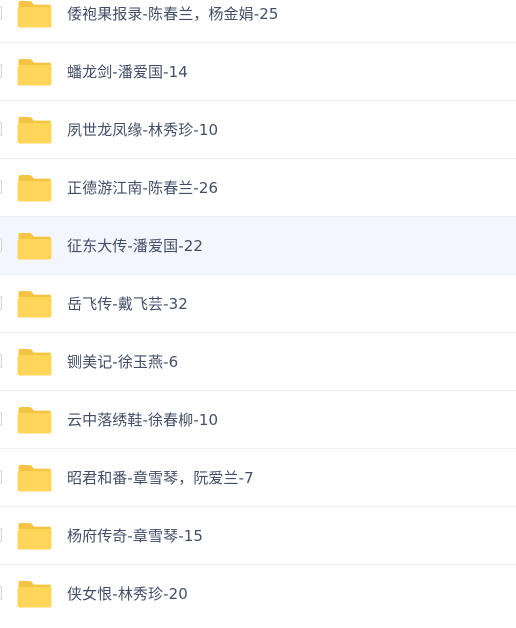 The width and height of the screenshot is (516, 628). Describe the element at coordinates (142, 420) in the screenshot. I see `folder-name: 云中落绣鞋-徐春柳-10` at that location.